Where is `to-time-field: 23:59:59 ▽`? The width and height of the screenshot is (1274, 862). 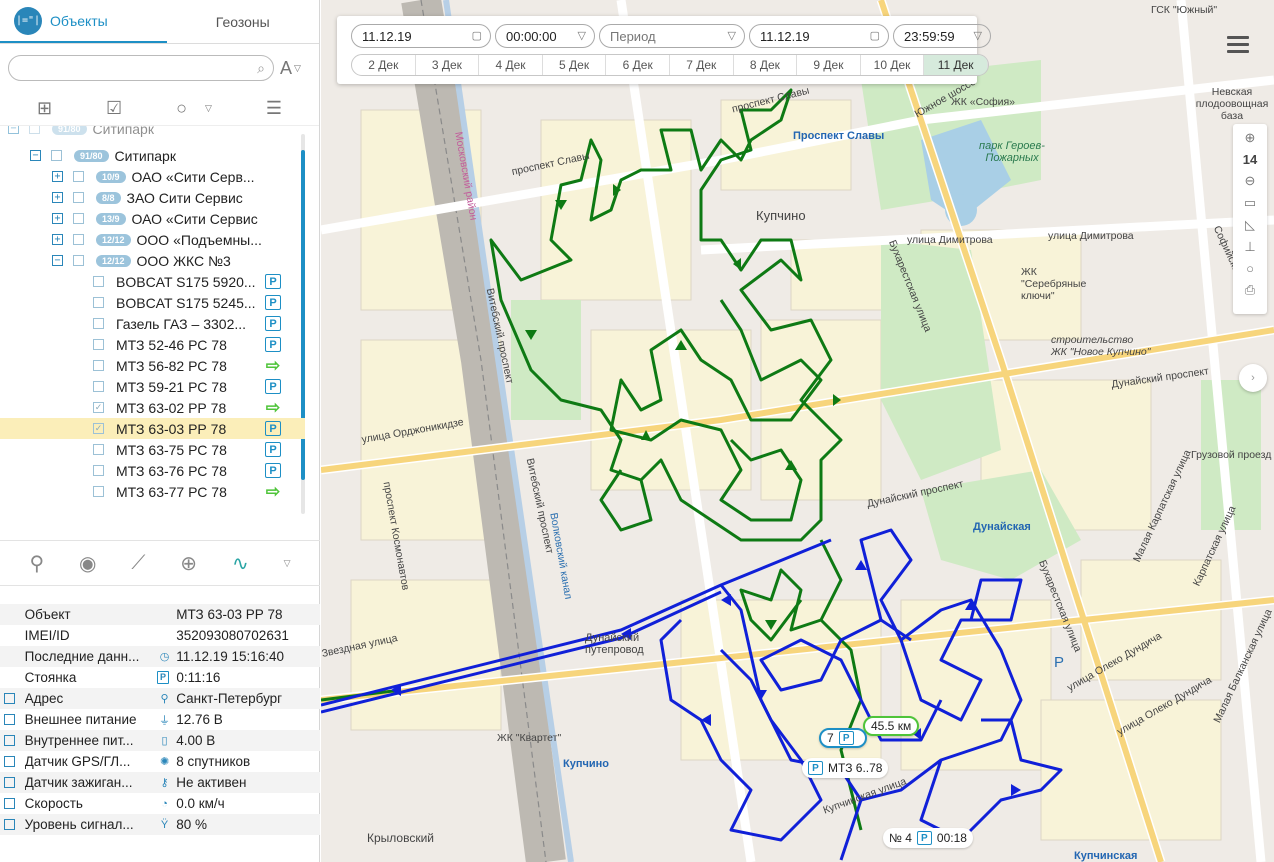 to-time-field: 23:59:59 ▽ is located at coordinates (942, 36).